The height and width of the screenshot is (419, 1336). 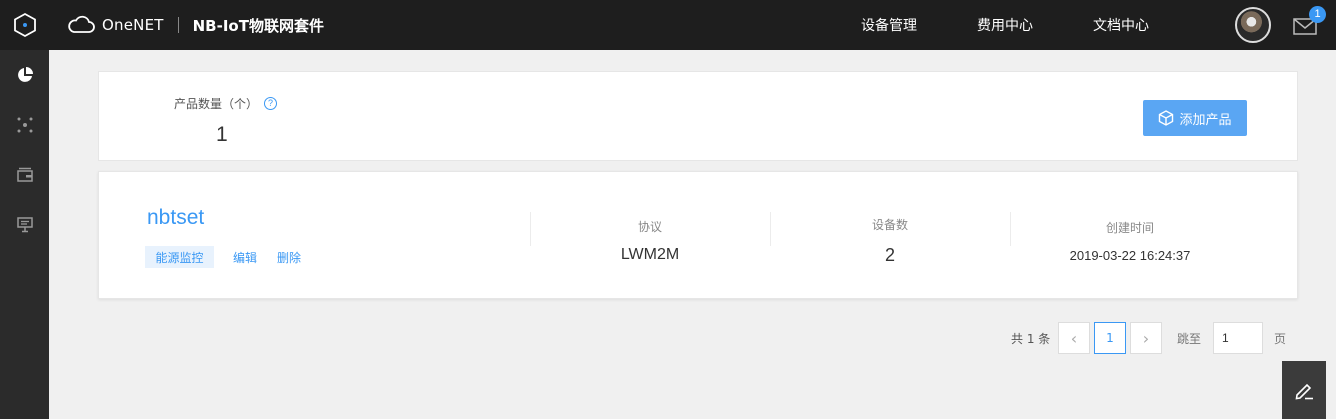 I want to click on sidebar-item-terminal, so click(x=24, y=225).